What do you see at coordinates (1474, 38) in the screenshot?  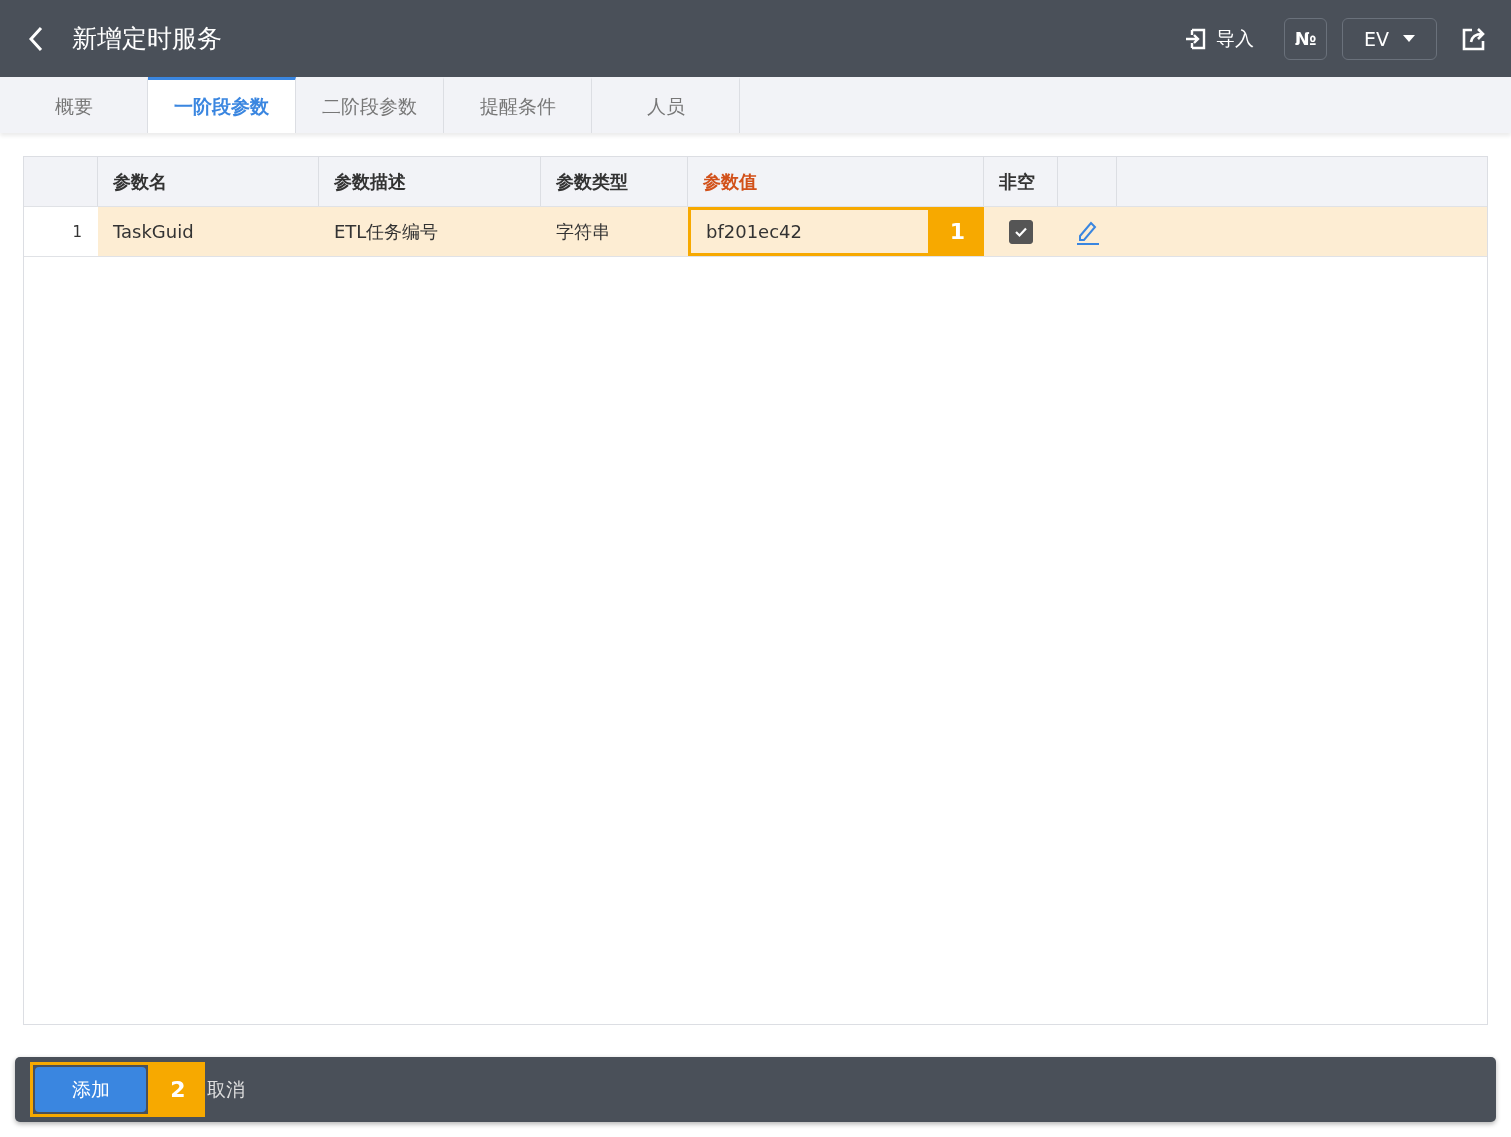 I see `share-icon` at bounding box center [1474, 38].